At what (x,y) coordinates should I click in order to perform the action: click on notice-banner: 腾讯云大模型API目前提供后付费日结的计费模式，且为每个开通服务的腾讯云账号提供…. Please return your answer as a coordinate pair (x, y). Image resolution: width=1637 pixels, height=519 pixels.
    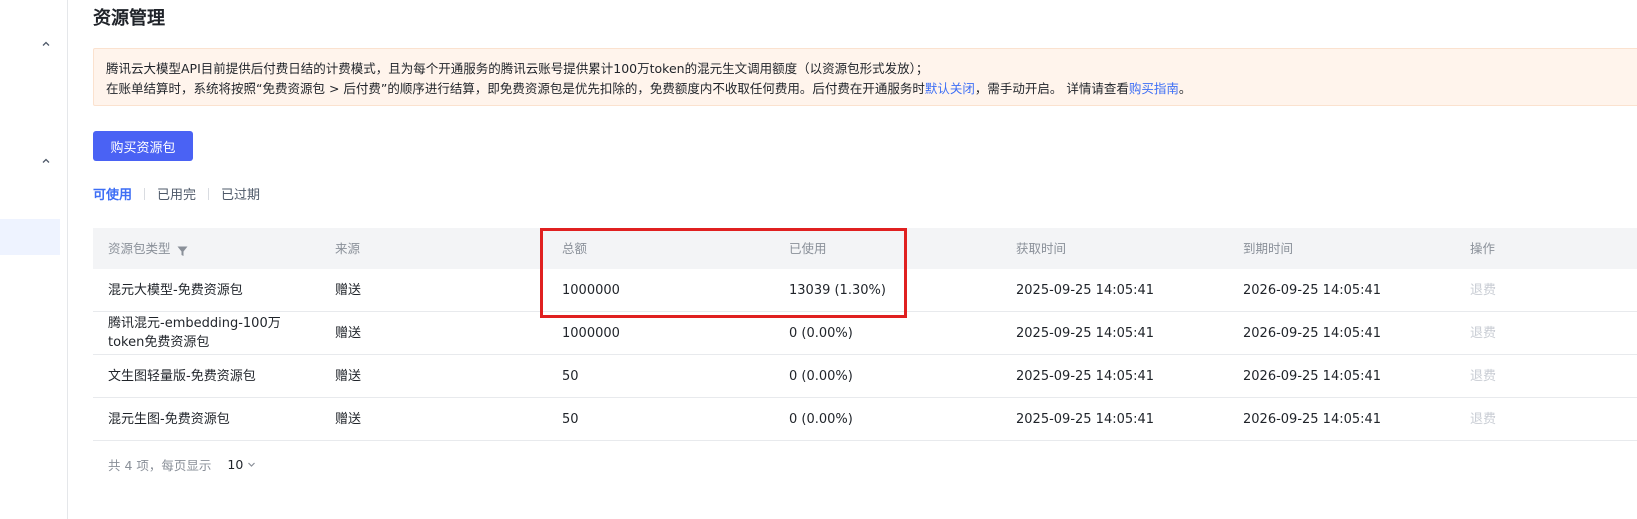
    Looking at the image, I should click on (865, 77).